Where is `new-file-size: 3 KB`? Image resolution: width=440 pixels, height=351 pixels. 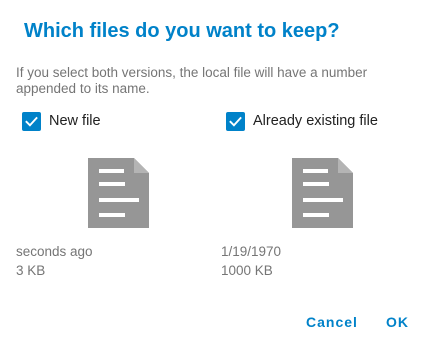
new-file-size: 3 KB is located at coordinates (31, 270).